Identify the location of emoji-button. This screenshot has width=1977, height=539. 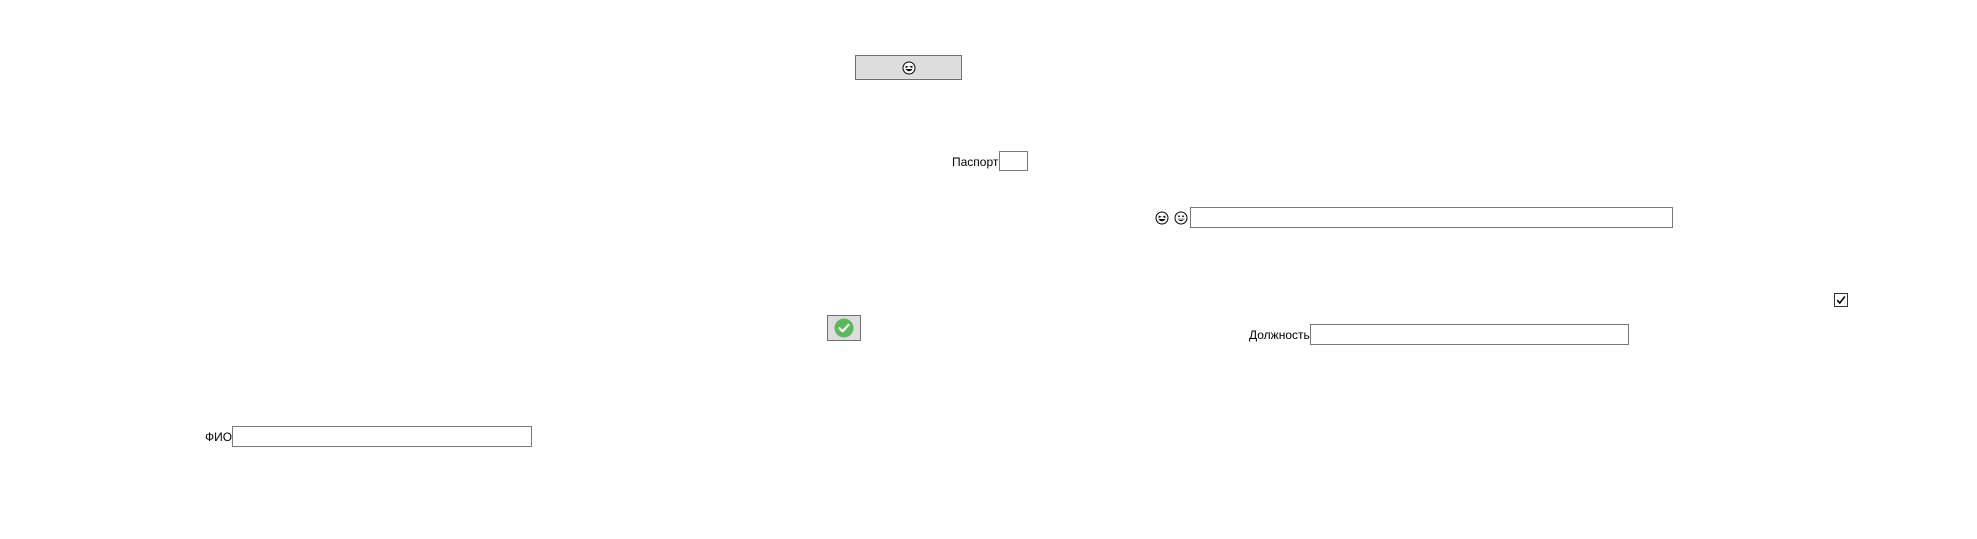
(908, 67).